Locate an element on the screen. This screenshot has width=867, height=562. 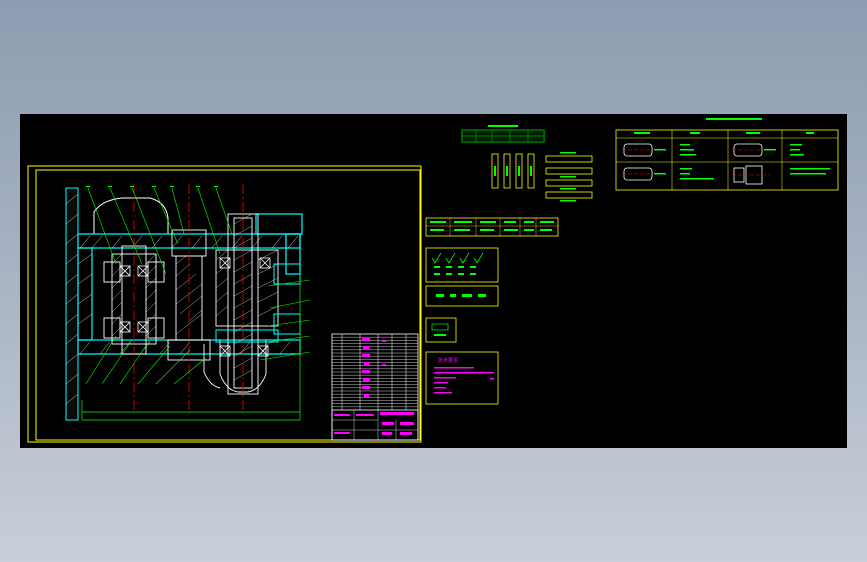
surface-roughness-icon is located at coordinates (462, 277).